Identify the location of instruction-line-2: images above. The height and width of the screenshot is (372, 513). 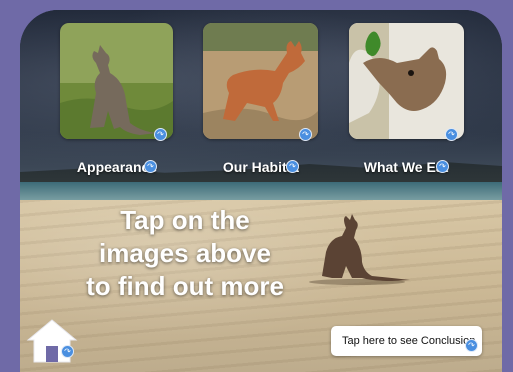
(185, 253).